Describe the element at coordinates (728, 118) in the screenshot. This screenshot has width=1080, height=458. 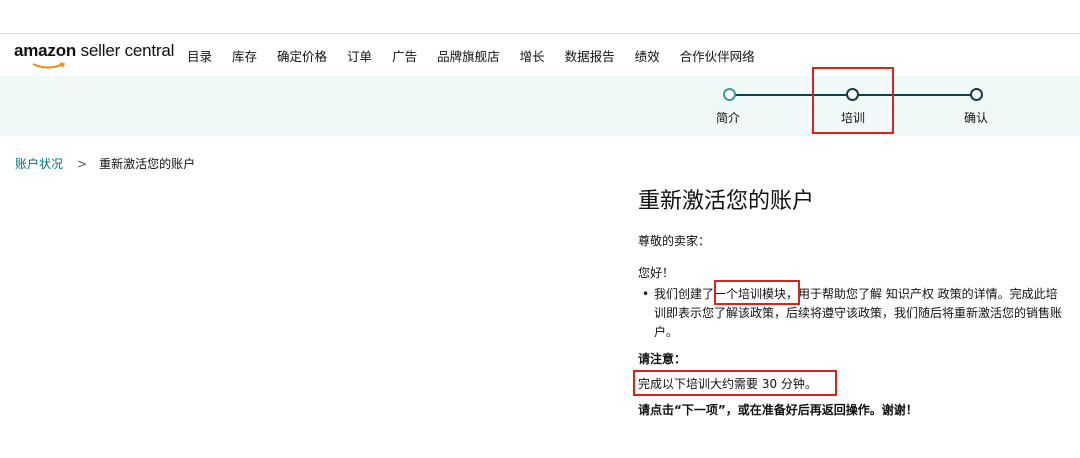
I see `step-label-intro: 简介` at that location.